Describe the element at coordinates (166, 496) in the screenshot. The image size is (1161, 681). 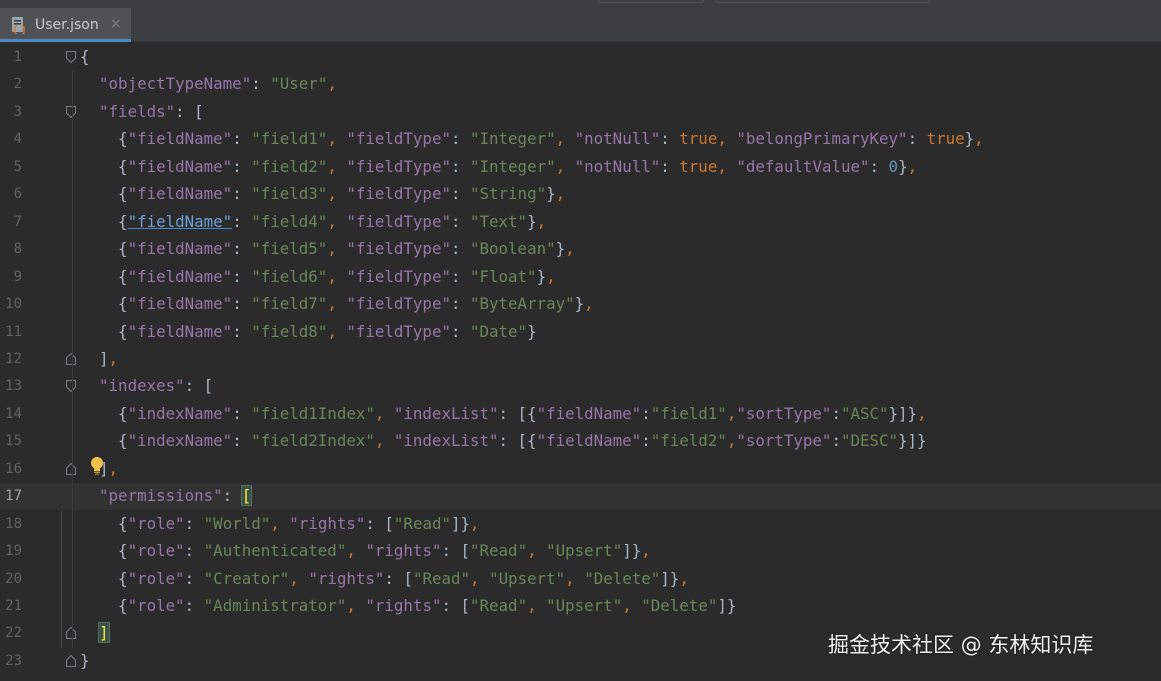
I see `code-text: "permissions": [` at that location.